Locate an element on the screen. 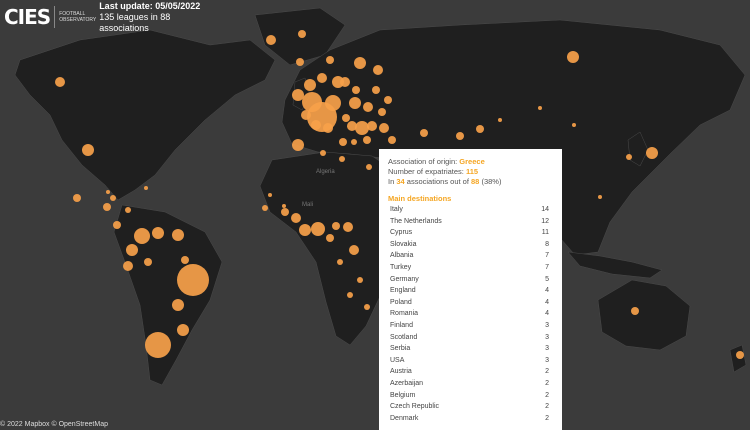 The image size is (750, 430). destination-count: 11 is located at coordinates (545, 233).